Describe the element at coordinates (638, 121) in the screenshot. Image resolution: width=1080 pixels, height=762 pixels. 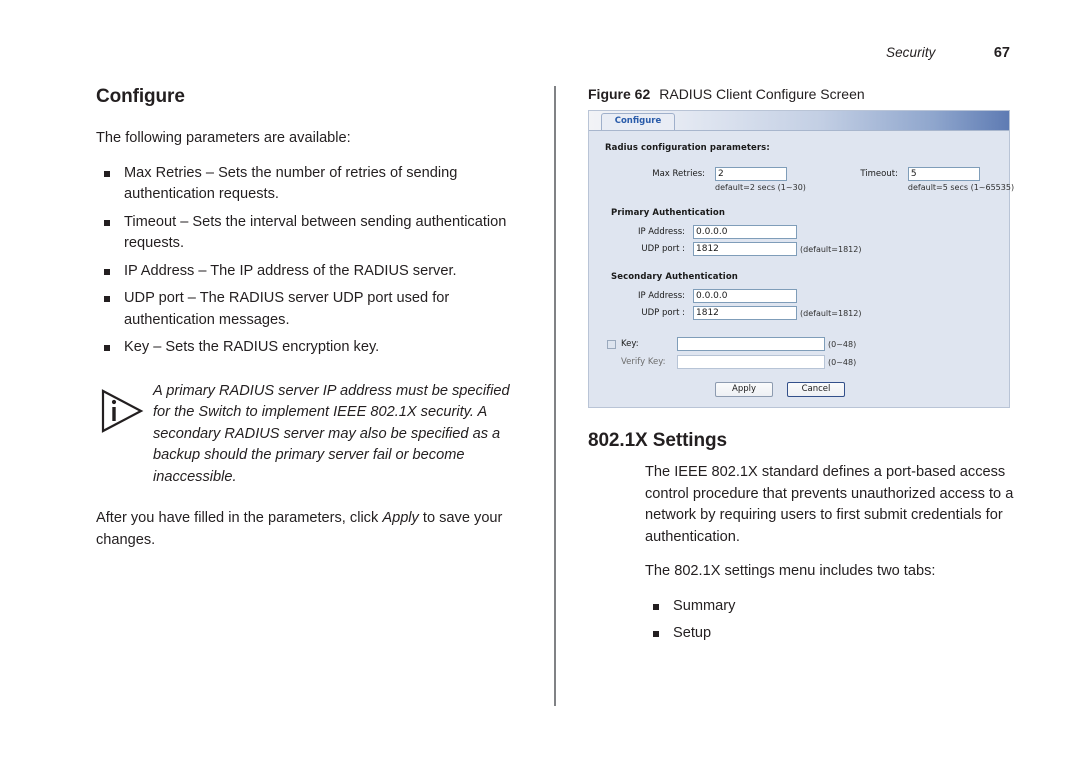
I see `tab-configure: Configure` at that location.